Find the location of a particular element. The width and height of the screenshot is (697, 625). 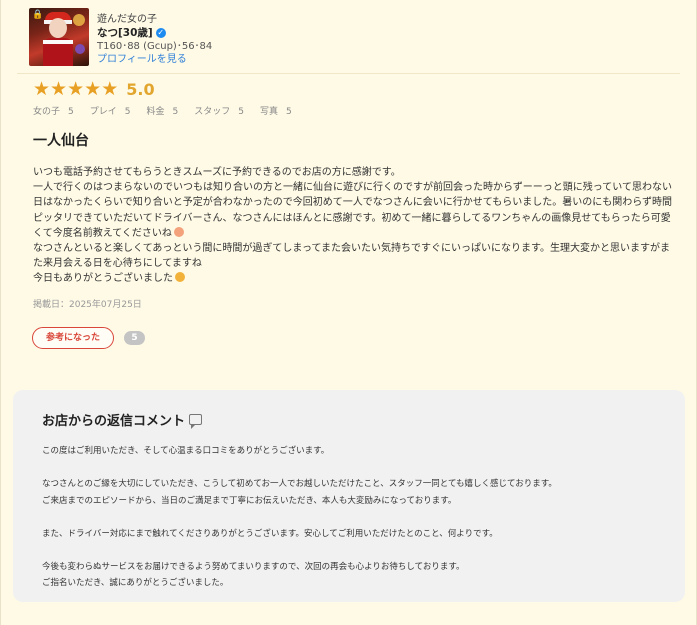

profile-category: 遊んだ女の子 is located at coordinates (127, 19).